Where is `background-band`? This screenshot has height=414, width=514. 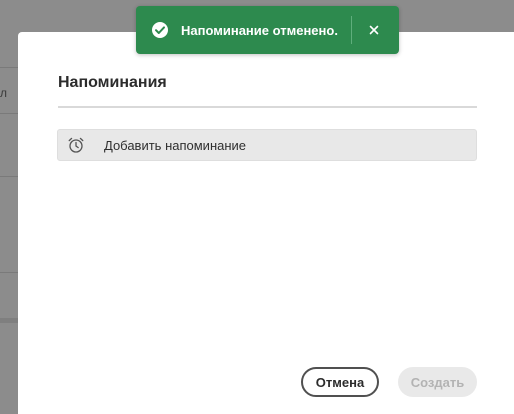
background-band is located at coordinates (9, 320).